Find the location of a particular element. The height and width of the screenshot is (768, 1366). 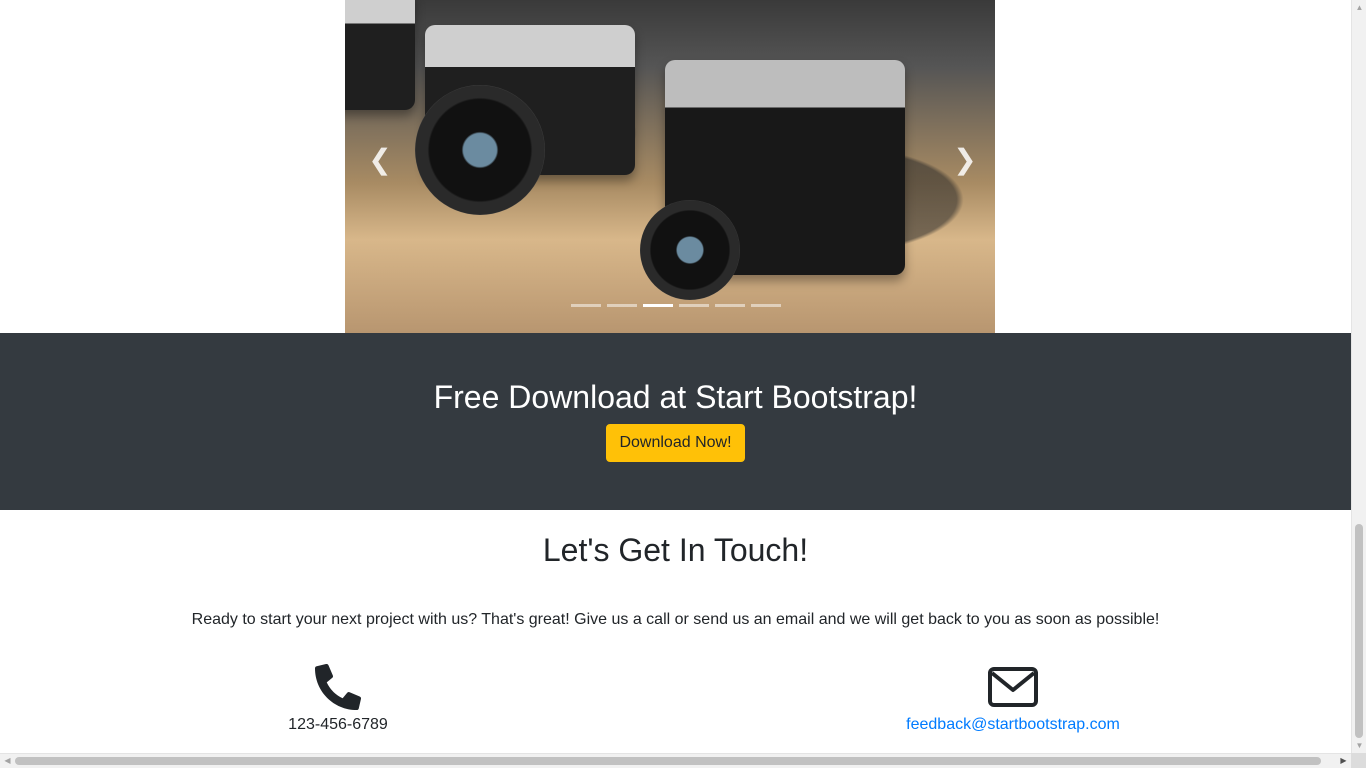

horizontal-scrollbar: ◀ ▶ is located at coordinates (675, 760).